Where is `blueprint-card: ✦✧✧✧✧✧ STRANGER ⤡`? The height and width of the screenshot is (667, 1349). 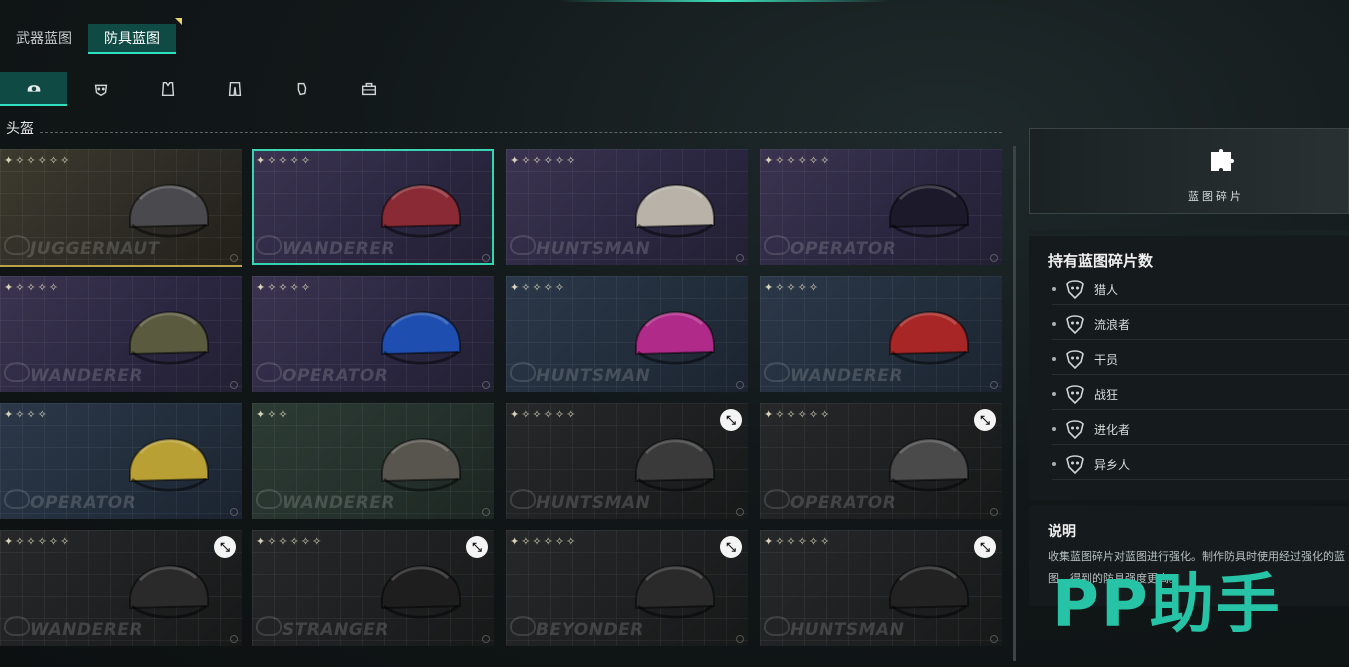
blueprint-card: ✦✧✧✧✧✧ STRANGER ⤡ is located at coordinates (373, 588).